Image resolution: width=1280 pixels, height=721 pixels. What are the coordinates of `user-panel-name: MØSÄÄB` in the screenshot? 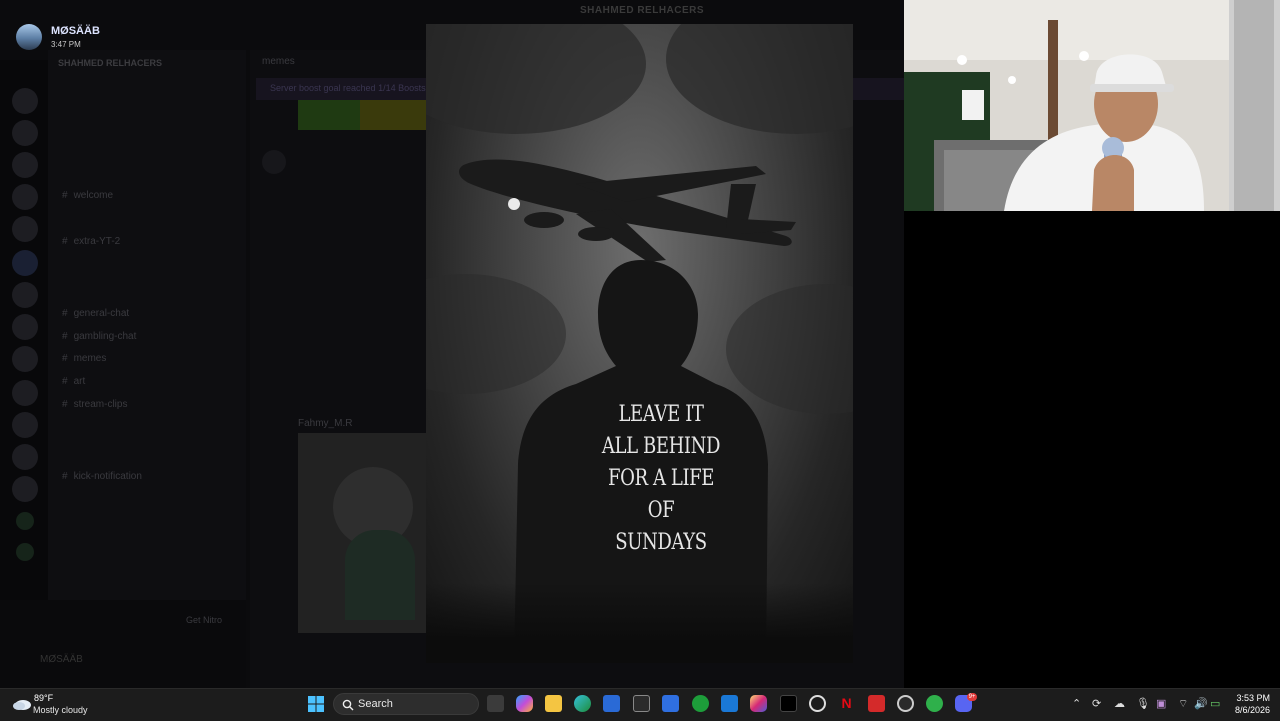 It's located at (61, 659).